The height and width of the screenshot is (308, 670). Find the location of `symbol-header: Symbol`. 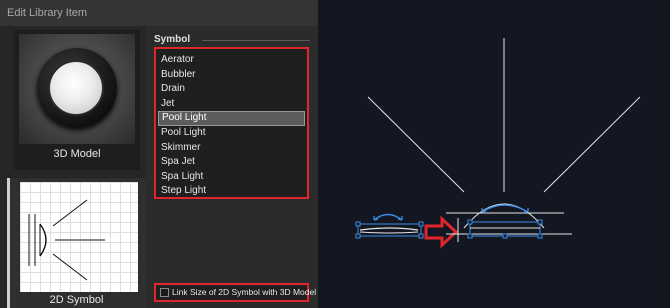

symbol-header: Symbol is located at coordinates (172, 39).